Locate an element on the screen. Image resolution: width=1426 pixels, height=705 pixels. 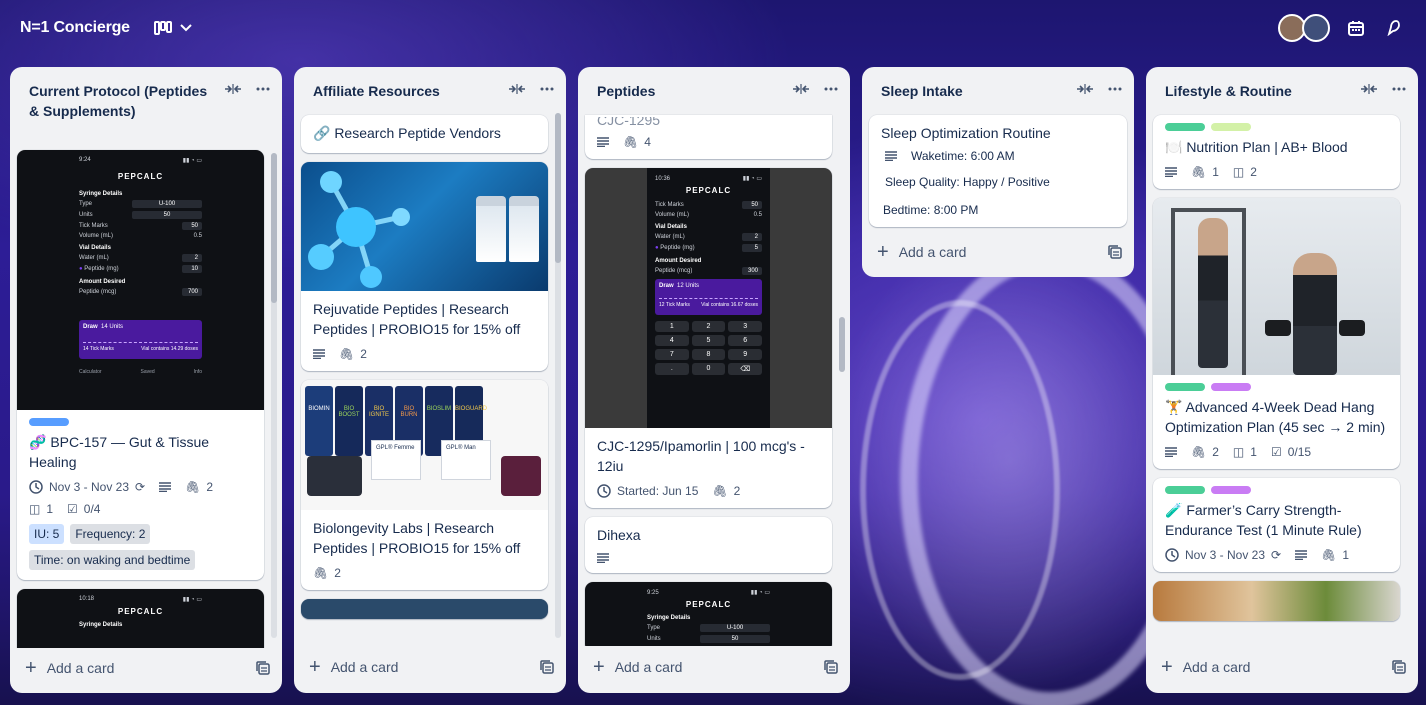
list-title: Affiliate Resources is located at coordinates (410, 91).